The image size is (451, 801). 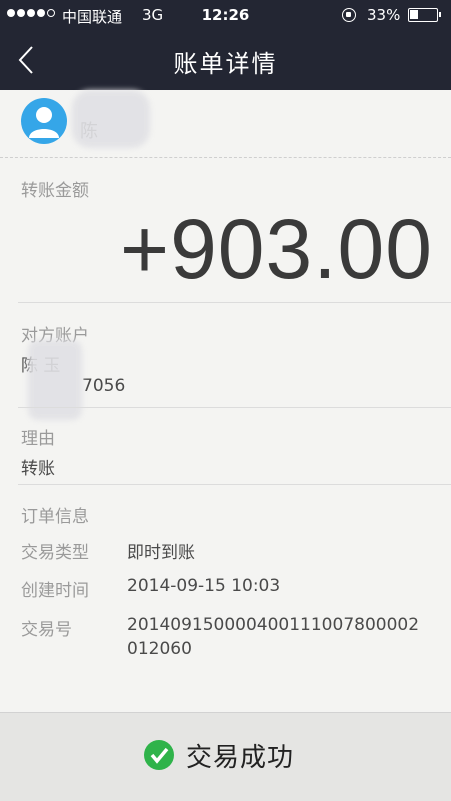 I want to click on amount-label: 转账金额, so click(x=55, y=191).